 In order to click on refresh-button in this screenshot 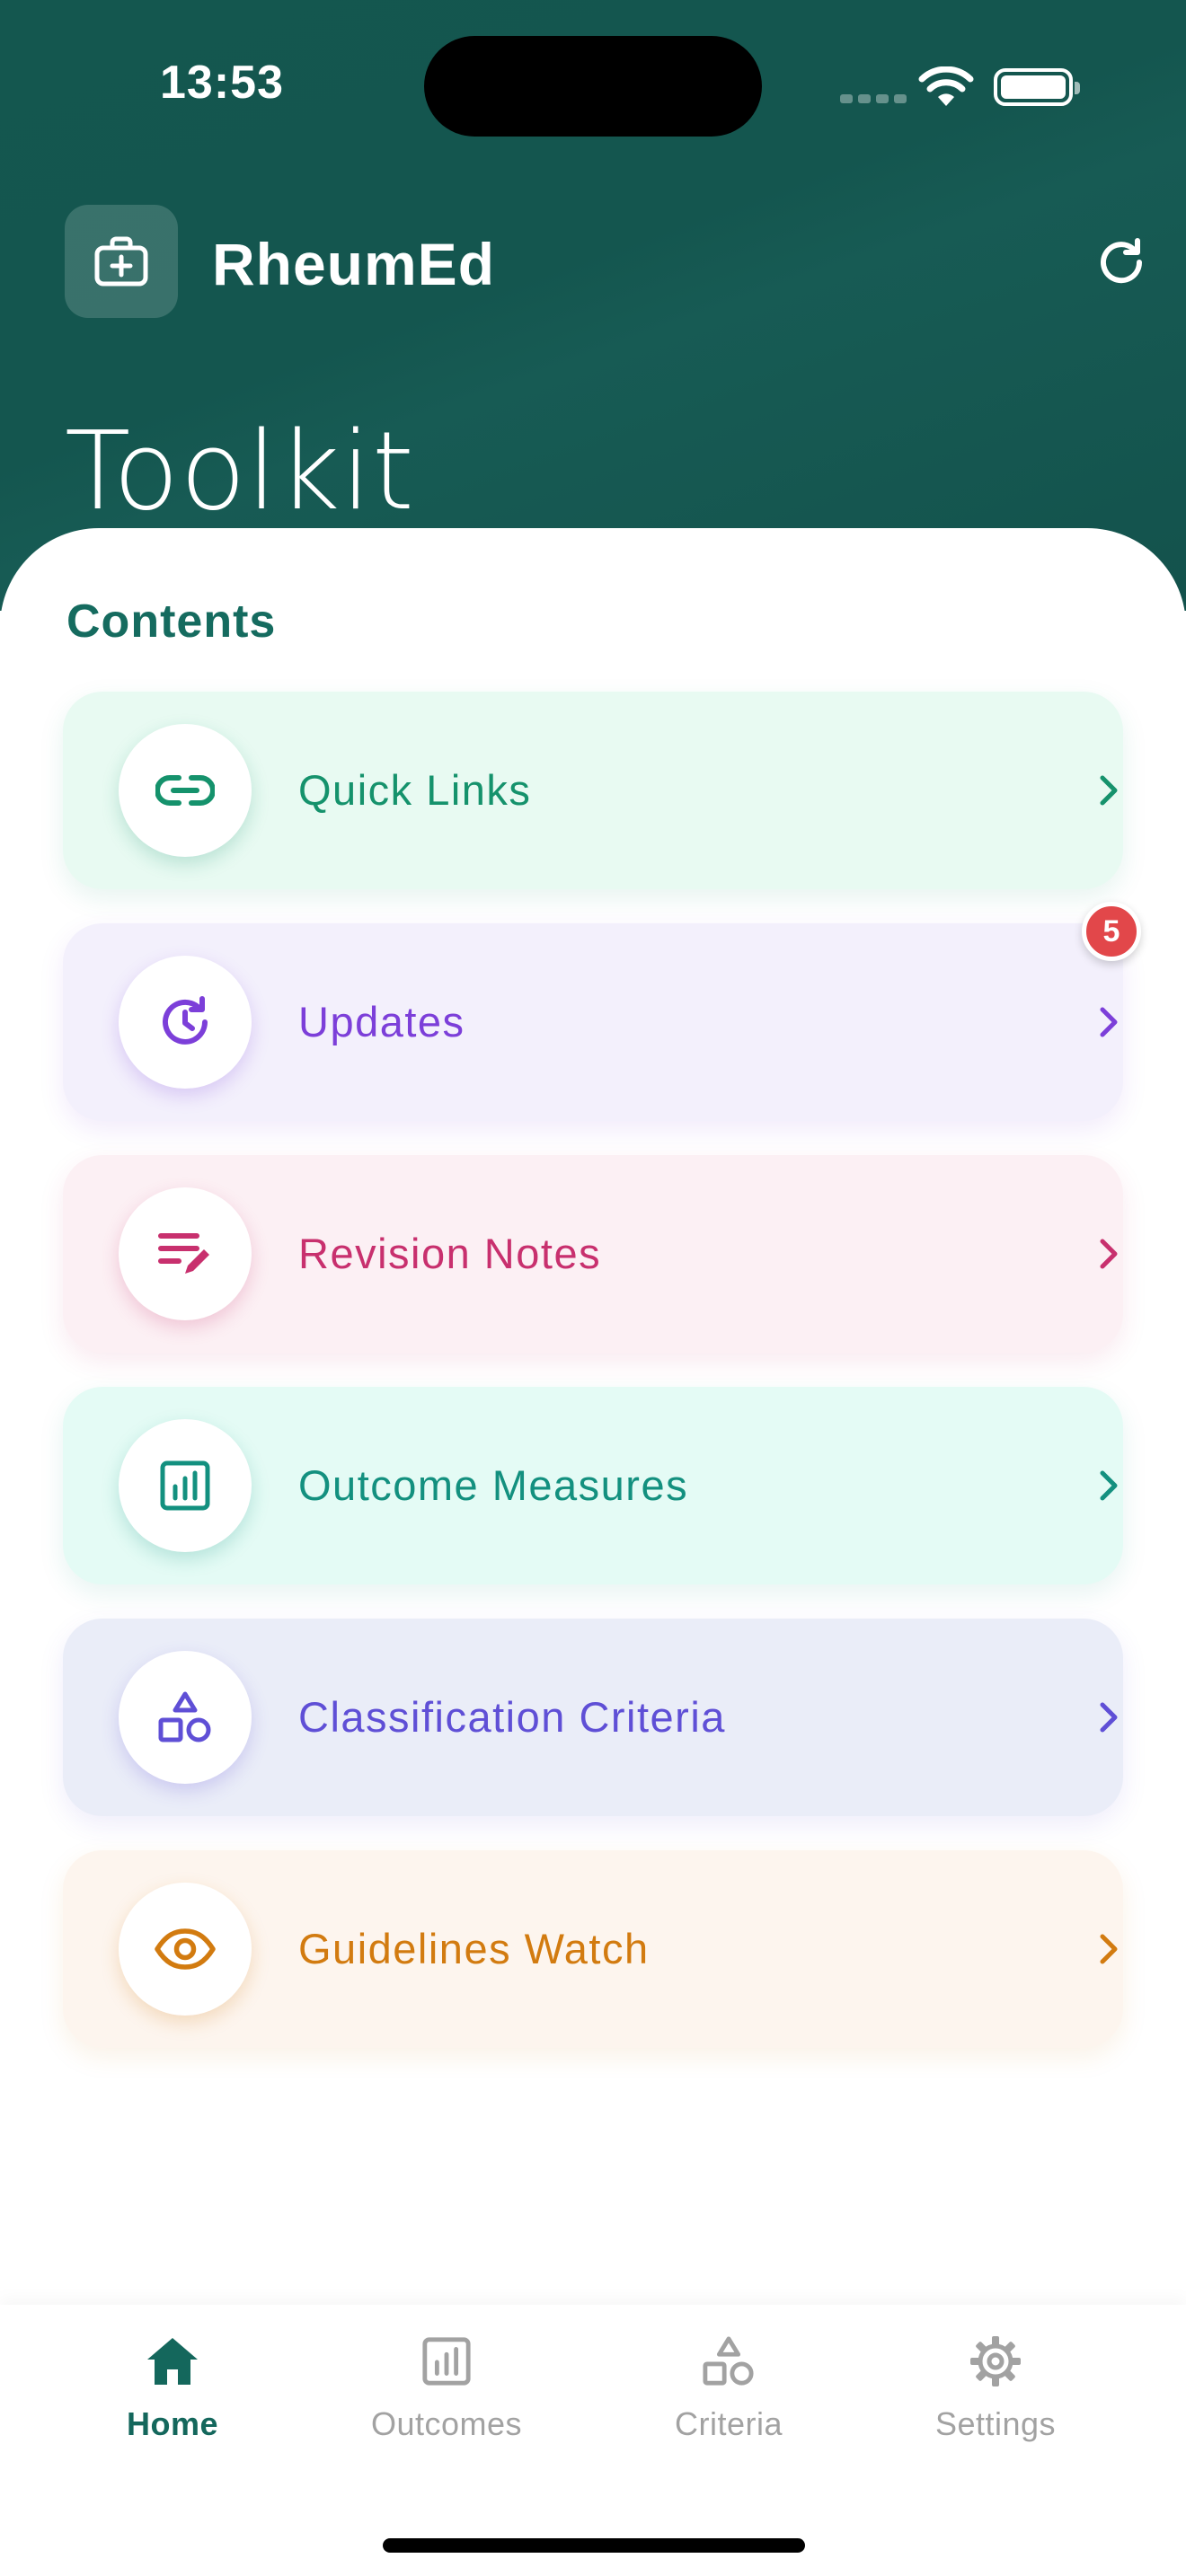, I will do `click(1121, 262)`.